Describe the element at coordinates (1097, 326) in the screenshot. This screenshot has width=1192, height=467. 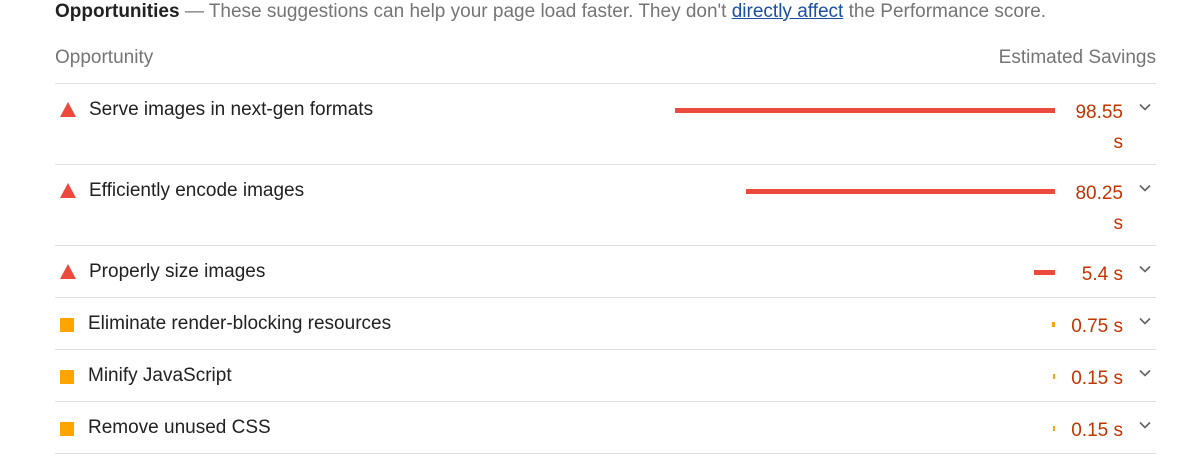
I see `savings-value: 0.75 s` at that location.